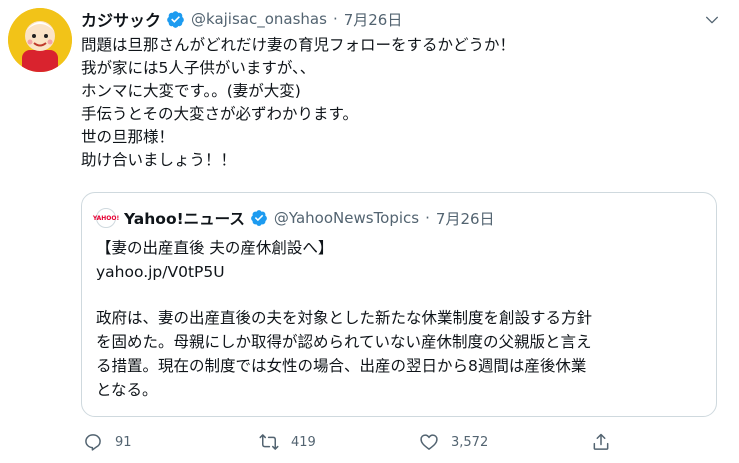 The height and width of the screenshot is (463, 739). I want to click on quoted-avatar: YAHOO!, so click(106, 218).